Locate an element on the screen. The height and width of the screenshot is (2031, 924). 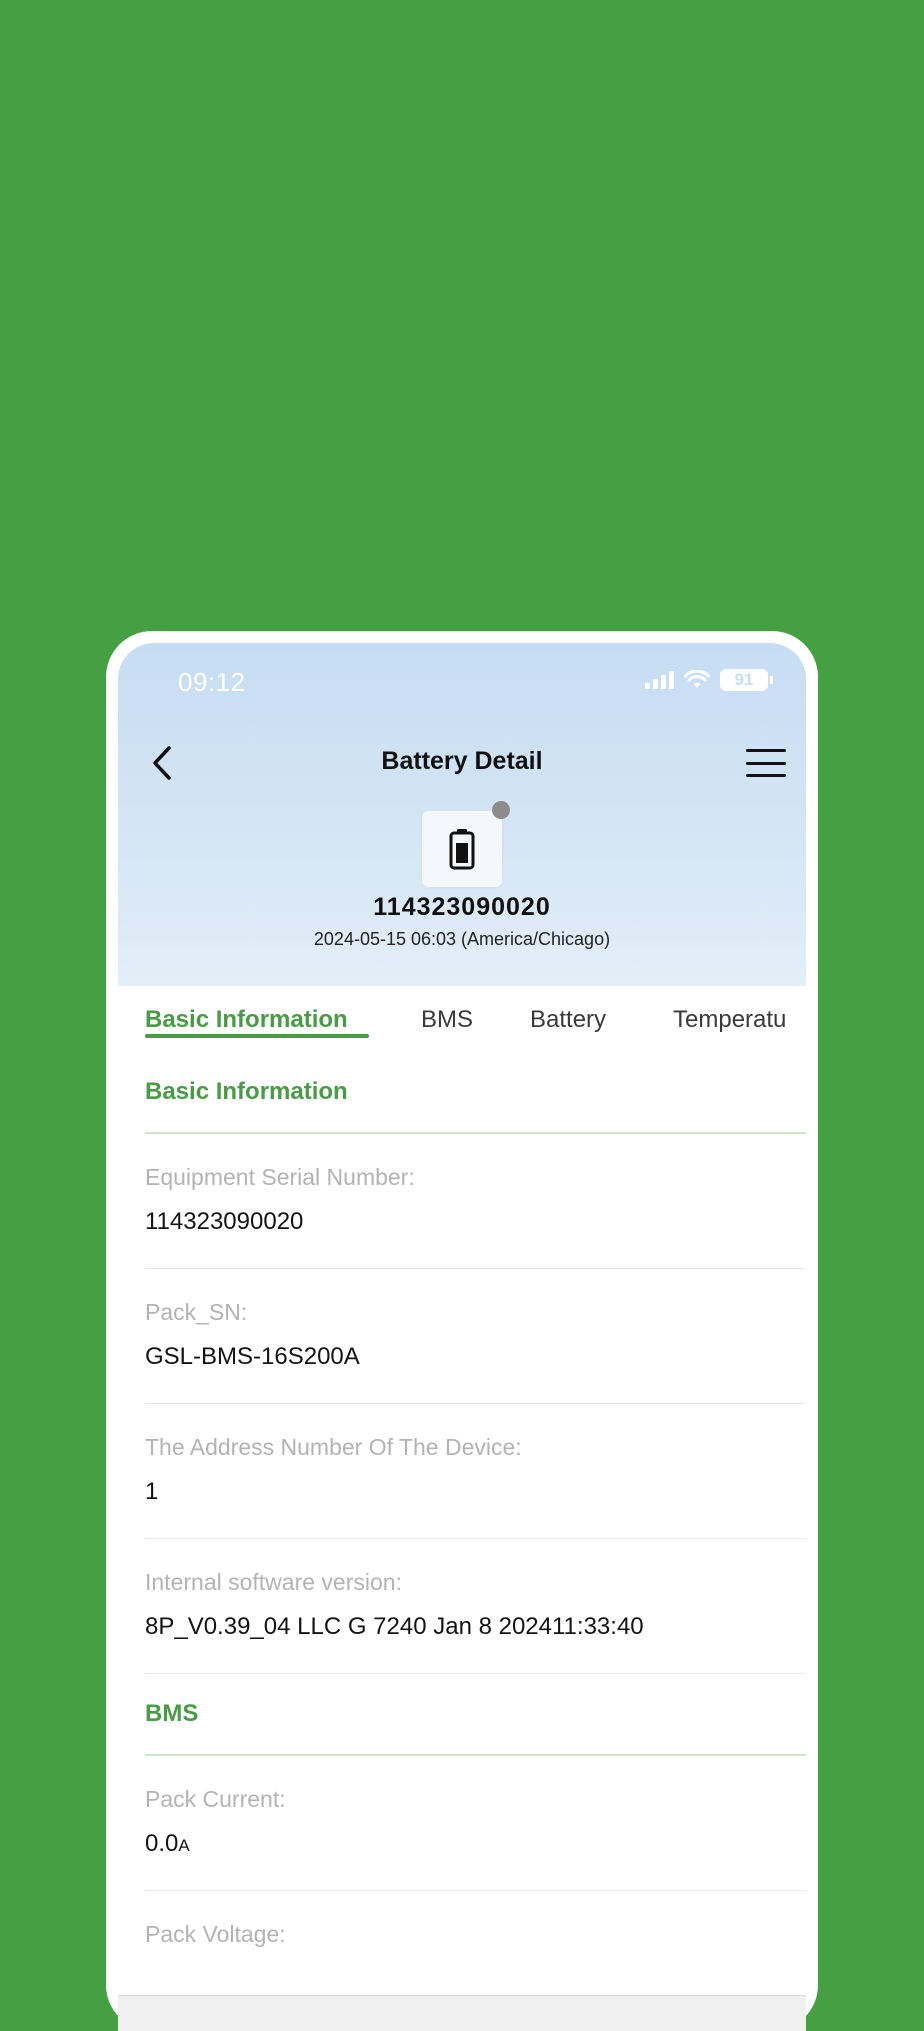
device-timestamp: 2024-05-15 06:03 (America/Chicago) is located at coordinates (462, 939).